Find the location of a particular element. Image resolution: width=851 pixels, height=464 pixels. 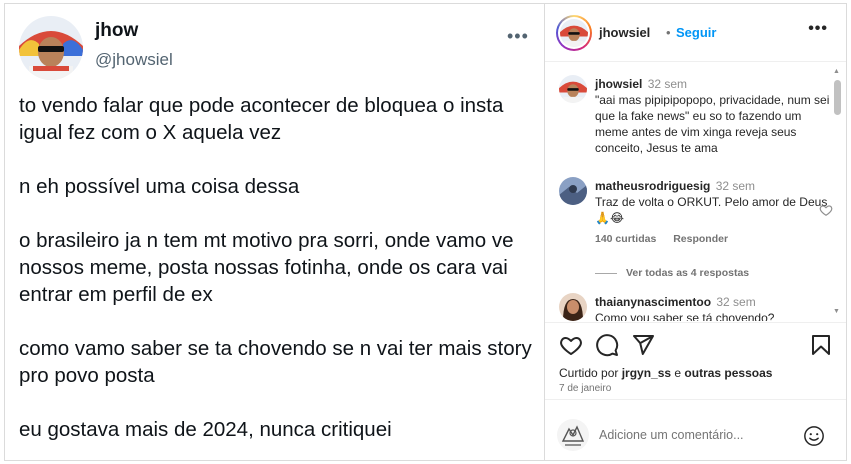

bookmark-icon is located at coordinates (821, 345).